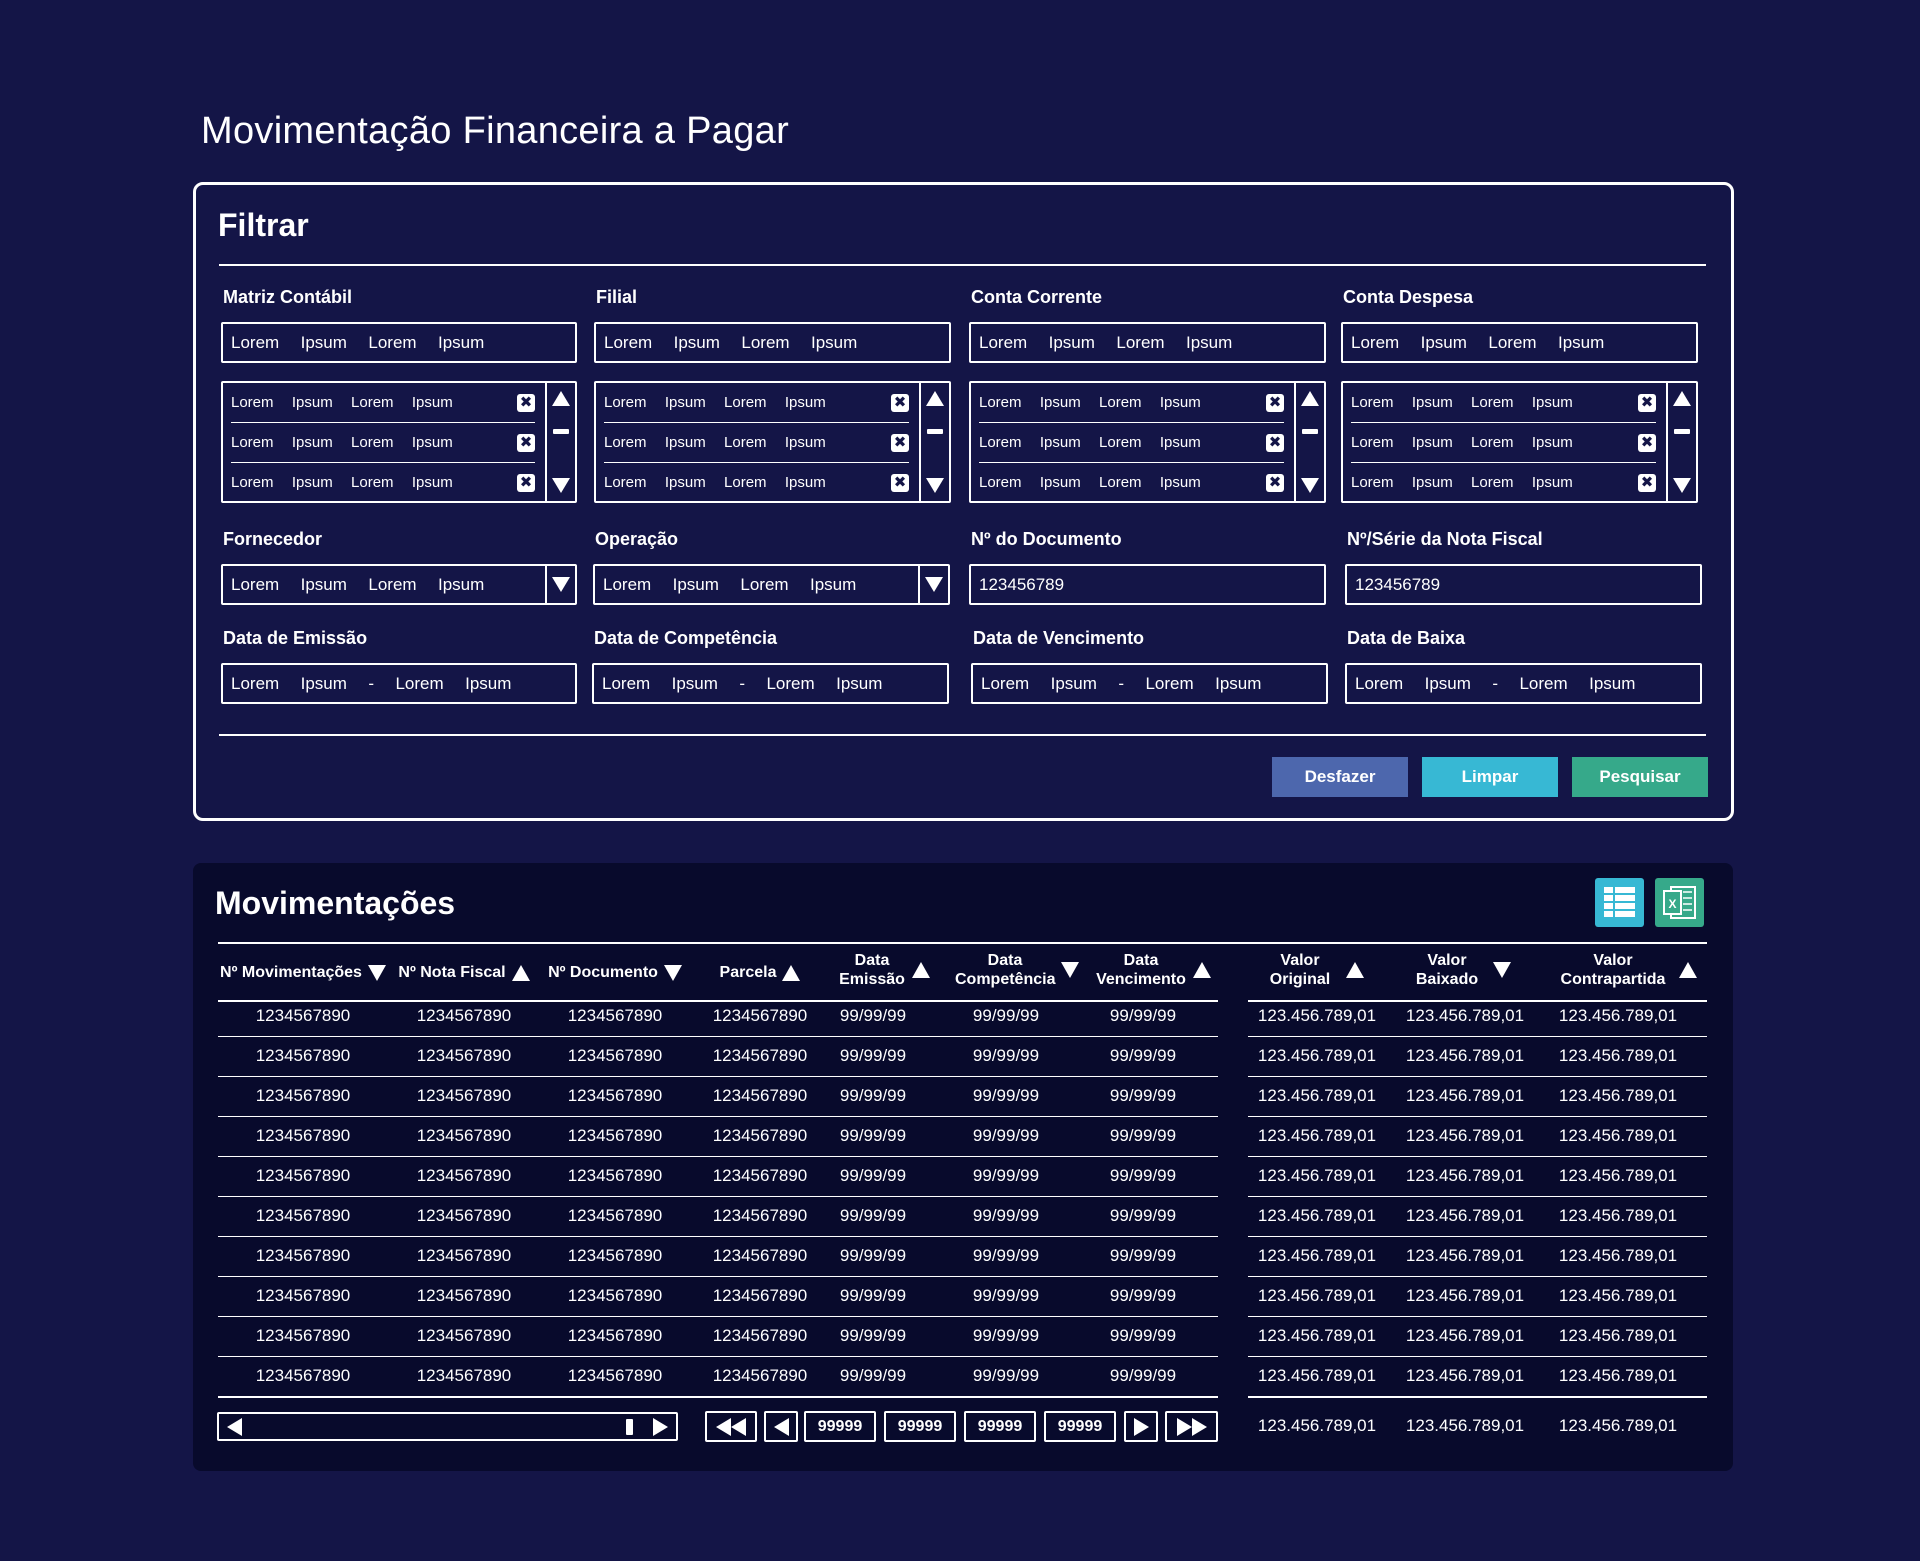 This screenshot has height=1561, width=1920. Describe the element at coordinates (1523, 584) in the screenshot. I see `nota-fiscal-input: 123456789` at that location.